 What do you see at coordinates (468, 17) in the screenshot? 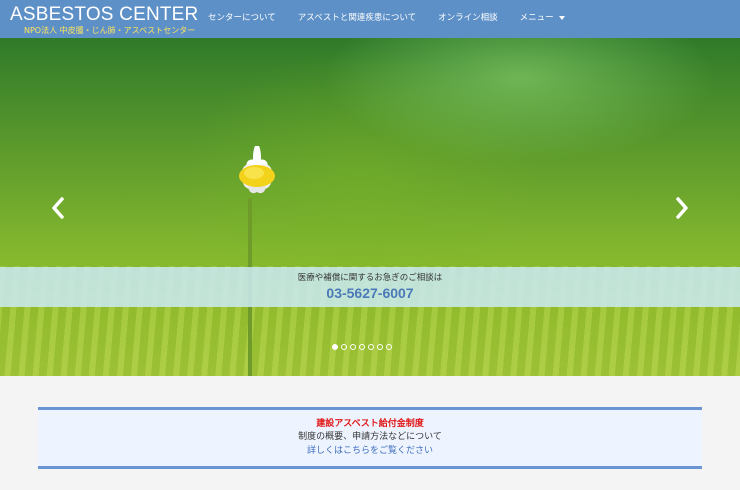
I see `nav-item-online-consultation: オンライン相談` at bounding box center [468, 17].